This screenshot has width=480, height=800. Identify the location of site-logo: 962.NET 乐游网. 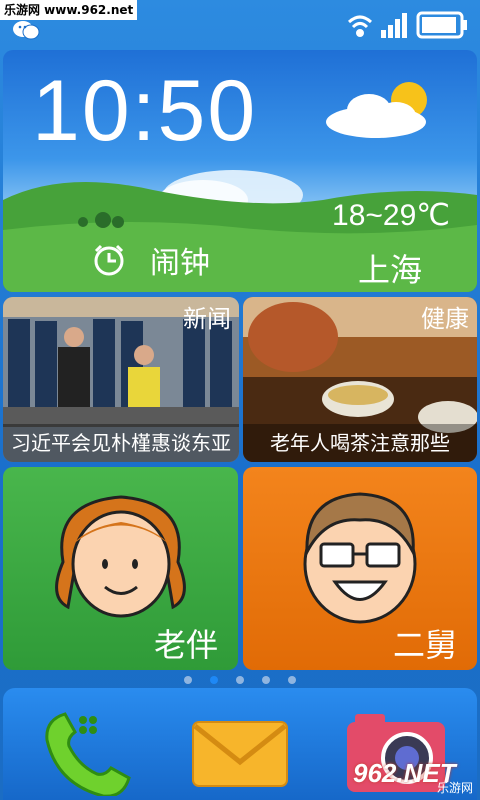
(413, 776).